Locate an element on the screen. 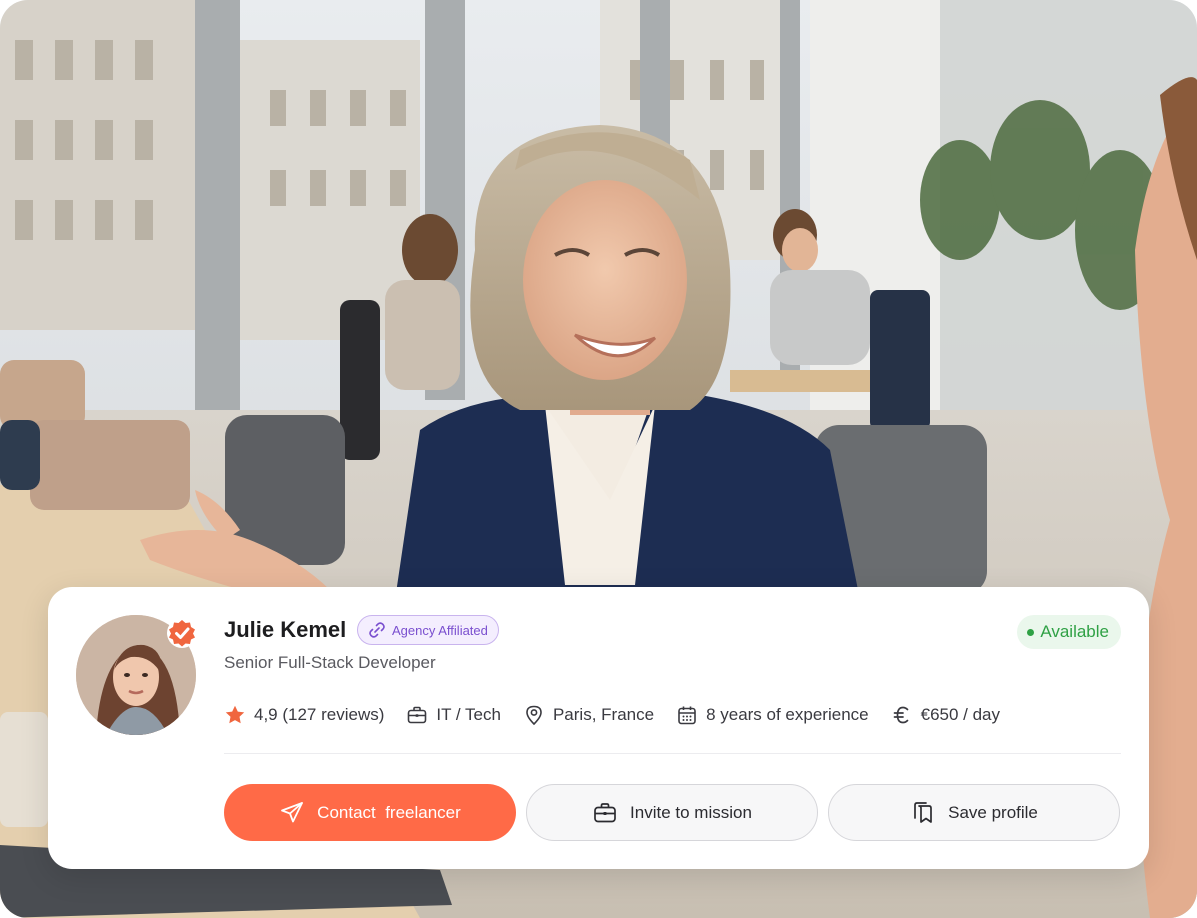 This screenshot has width=1197, height=918. save-button-label: Save profile is located at coordinates (993, 812).